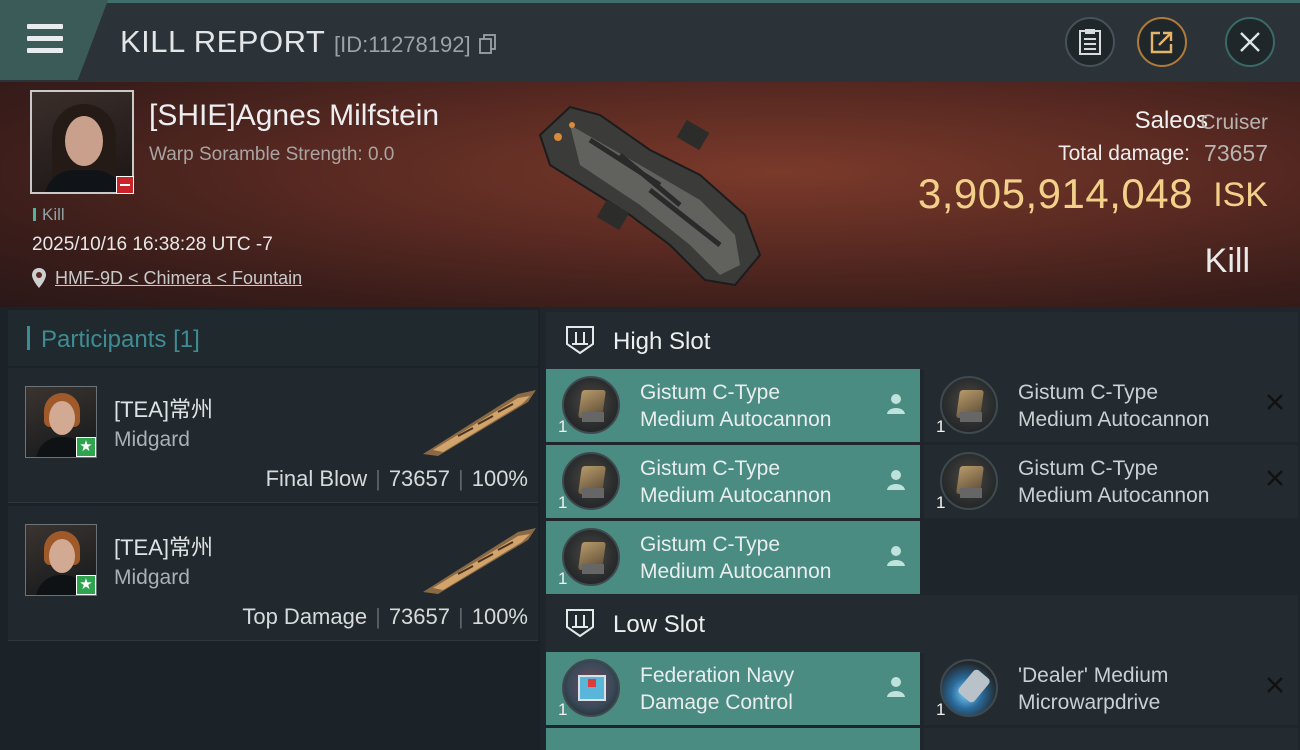  I want to click on share-icon, so click(1161, 42).